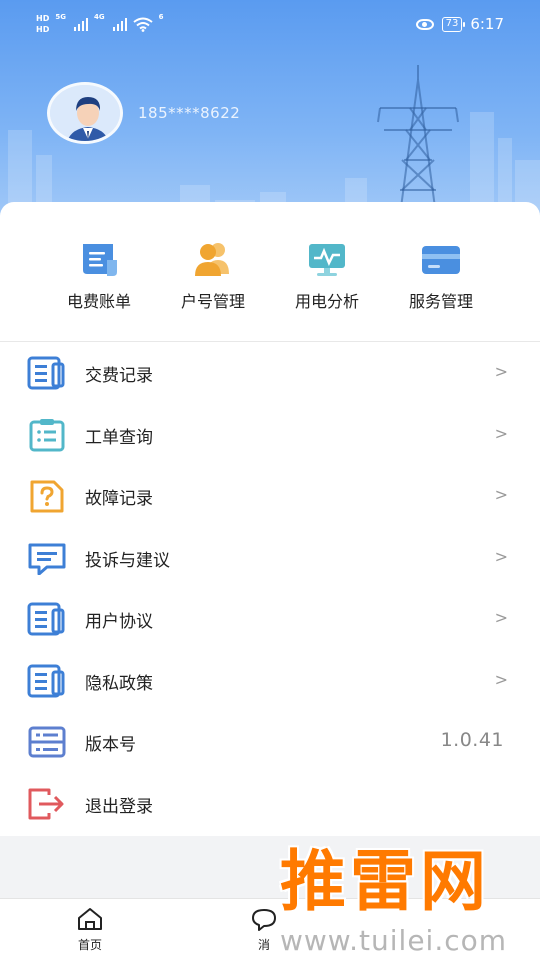 The image size is (540, 960). What do you see at coordinates (42, 24) in the screenshot?
I see `hd-badges: HD HD` at bounding box center [42, 24].